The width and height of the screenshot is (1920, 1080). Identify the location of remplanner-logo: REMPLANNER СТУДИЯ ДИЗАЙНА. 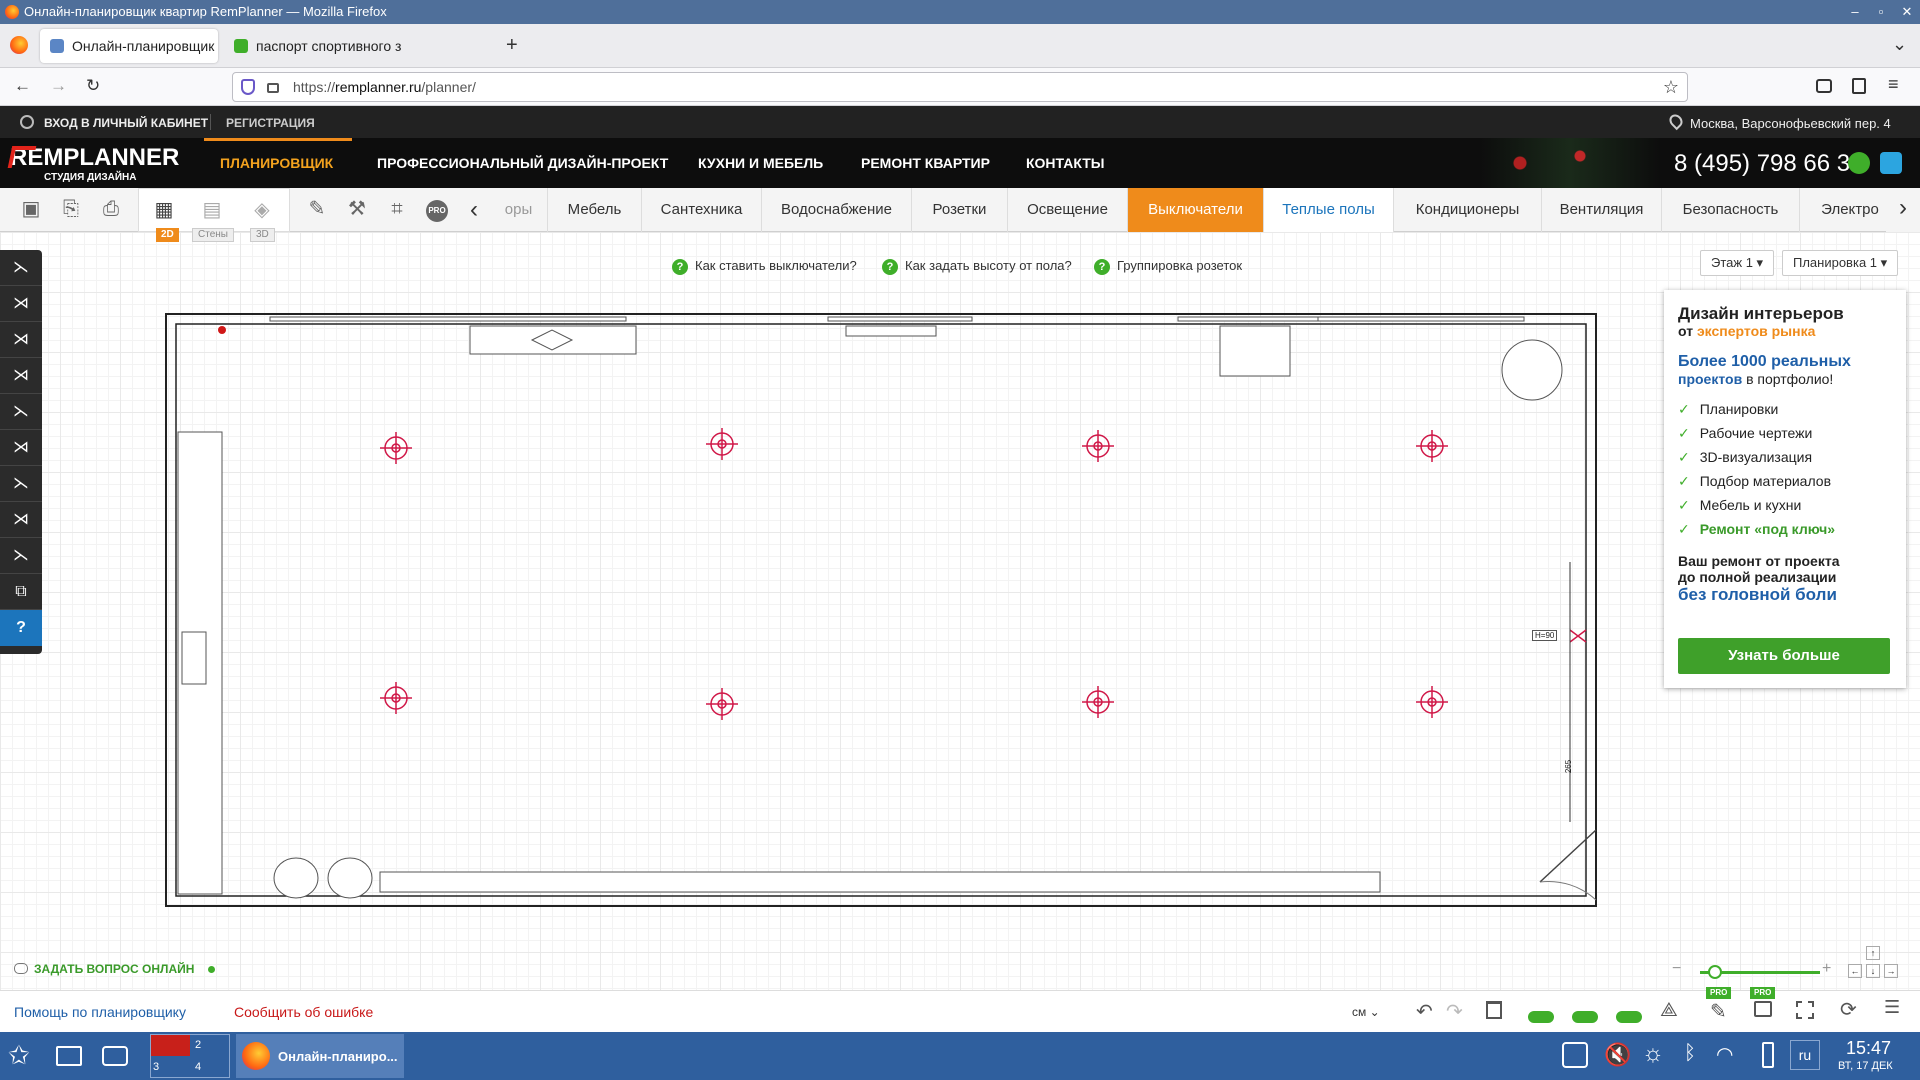
(93, 164).